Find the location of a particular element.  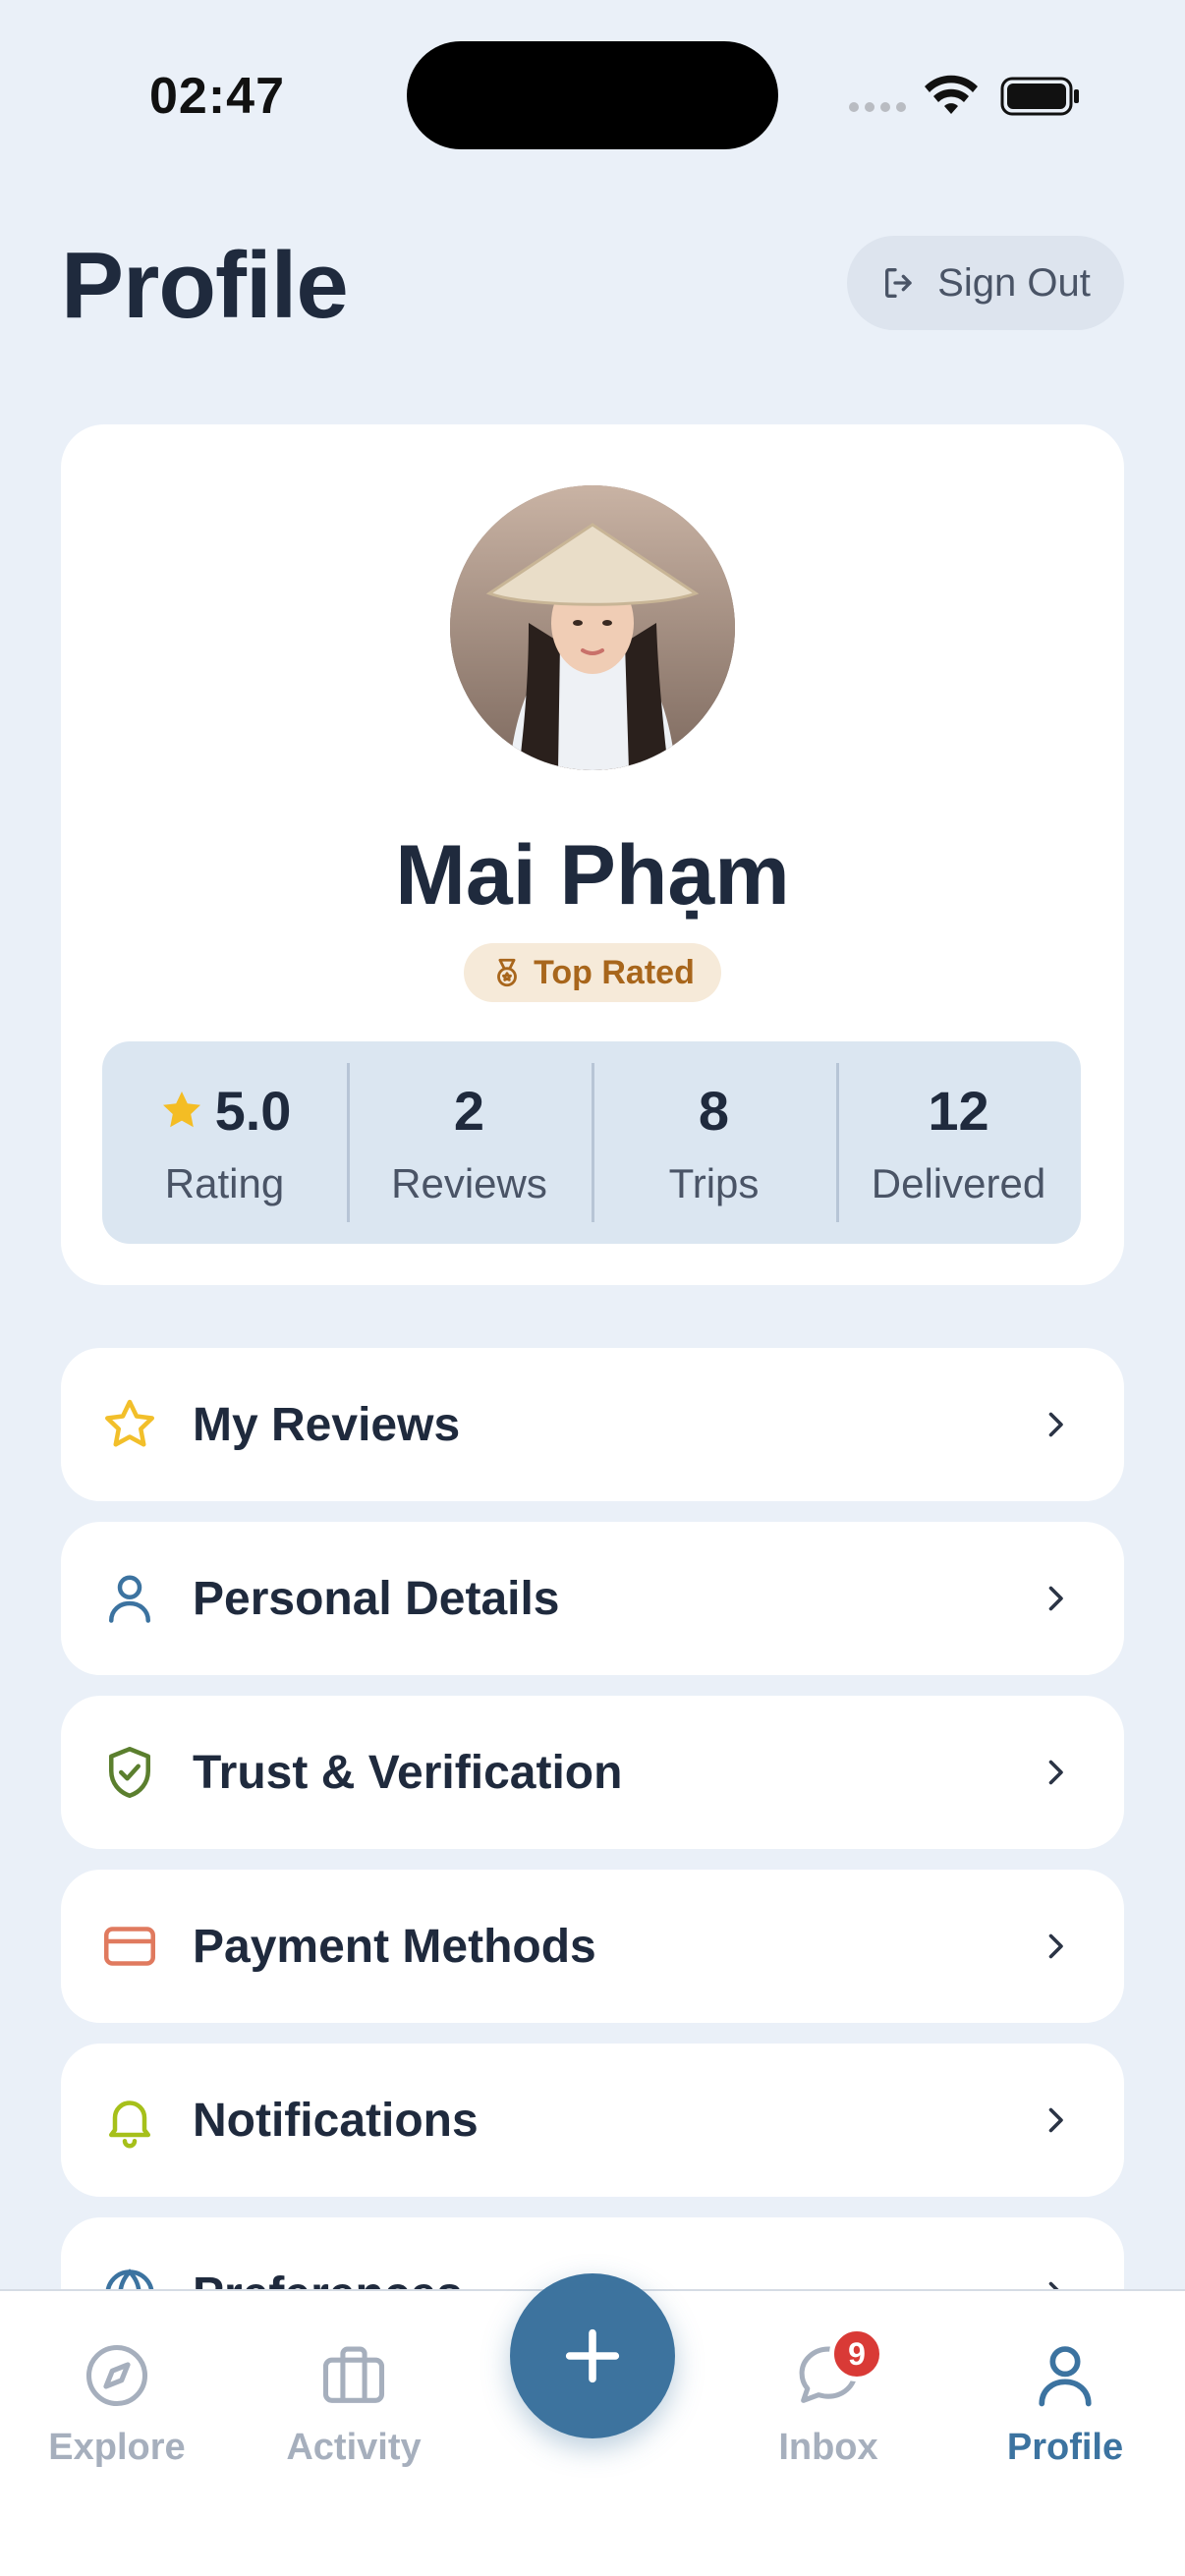

plus-icon is located at coordinates (592, 2355).